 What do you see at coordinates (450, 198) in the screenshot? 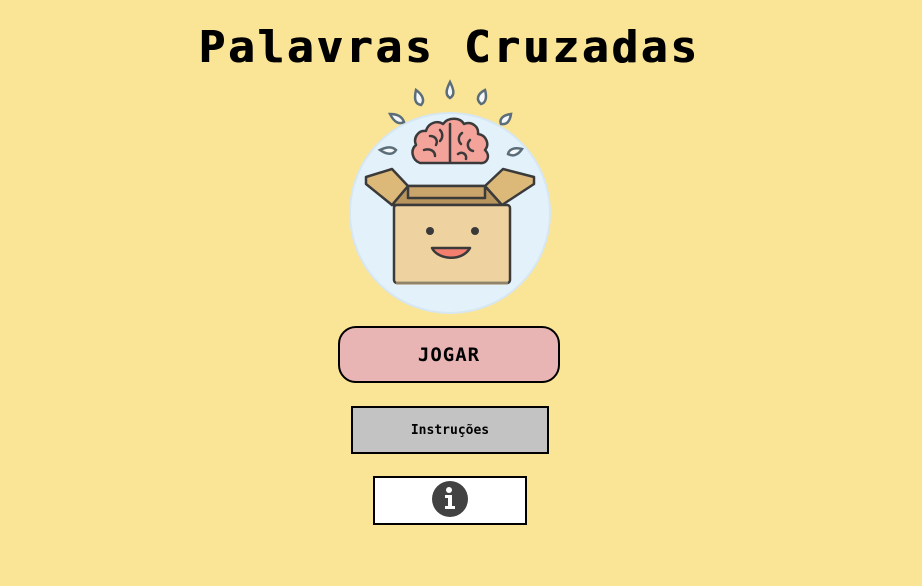
I see `brain-box-logo` at bounding box center [450, 198].